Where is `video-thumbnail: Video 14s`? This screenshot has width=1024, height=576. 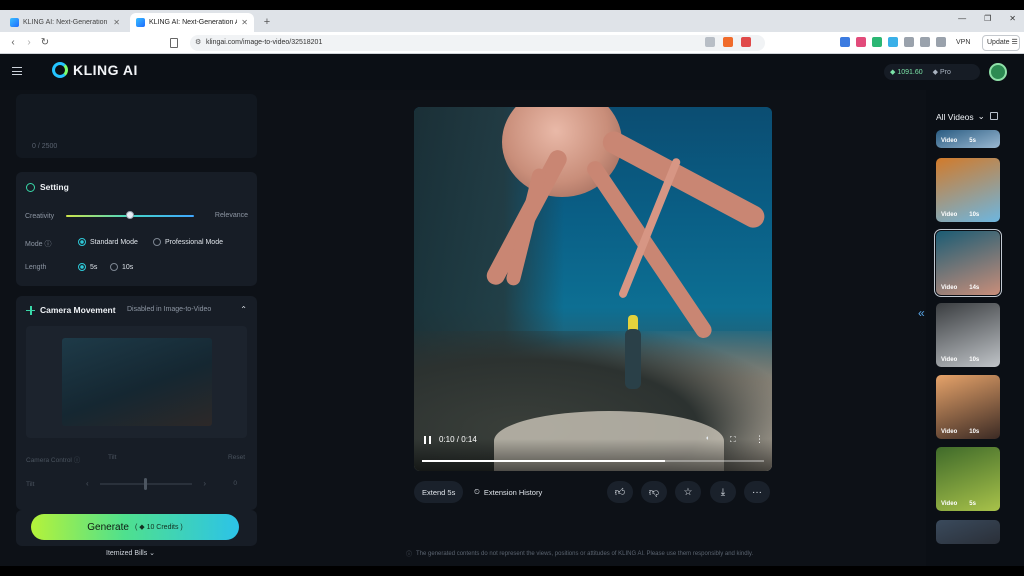
video-thumbnail: Video 14s is located at coordinates (968, 263).